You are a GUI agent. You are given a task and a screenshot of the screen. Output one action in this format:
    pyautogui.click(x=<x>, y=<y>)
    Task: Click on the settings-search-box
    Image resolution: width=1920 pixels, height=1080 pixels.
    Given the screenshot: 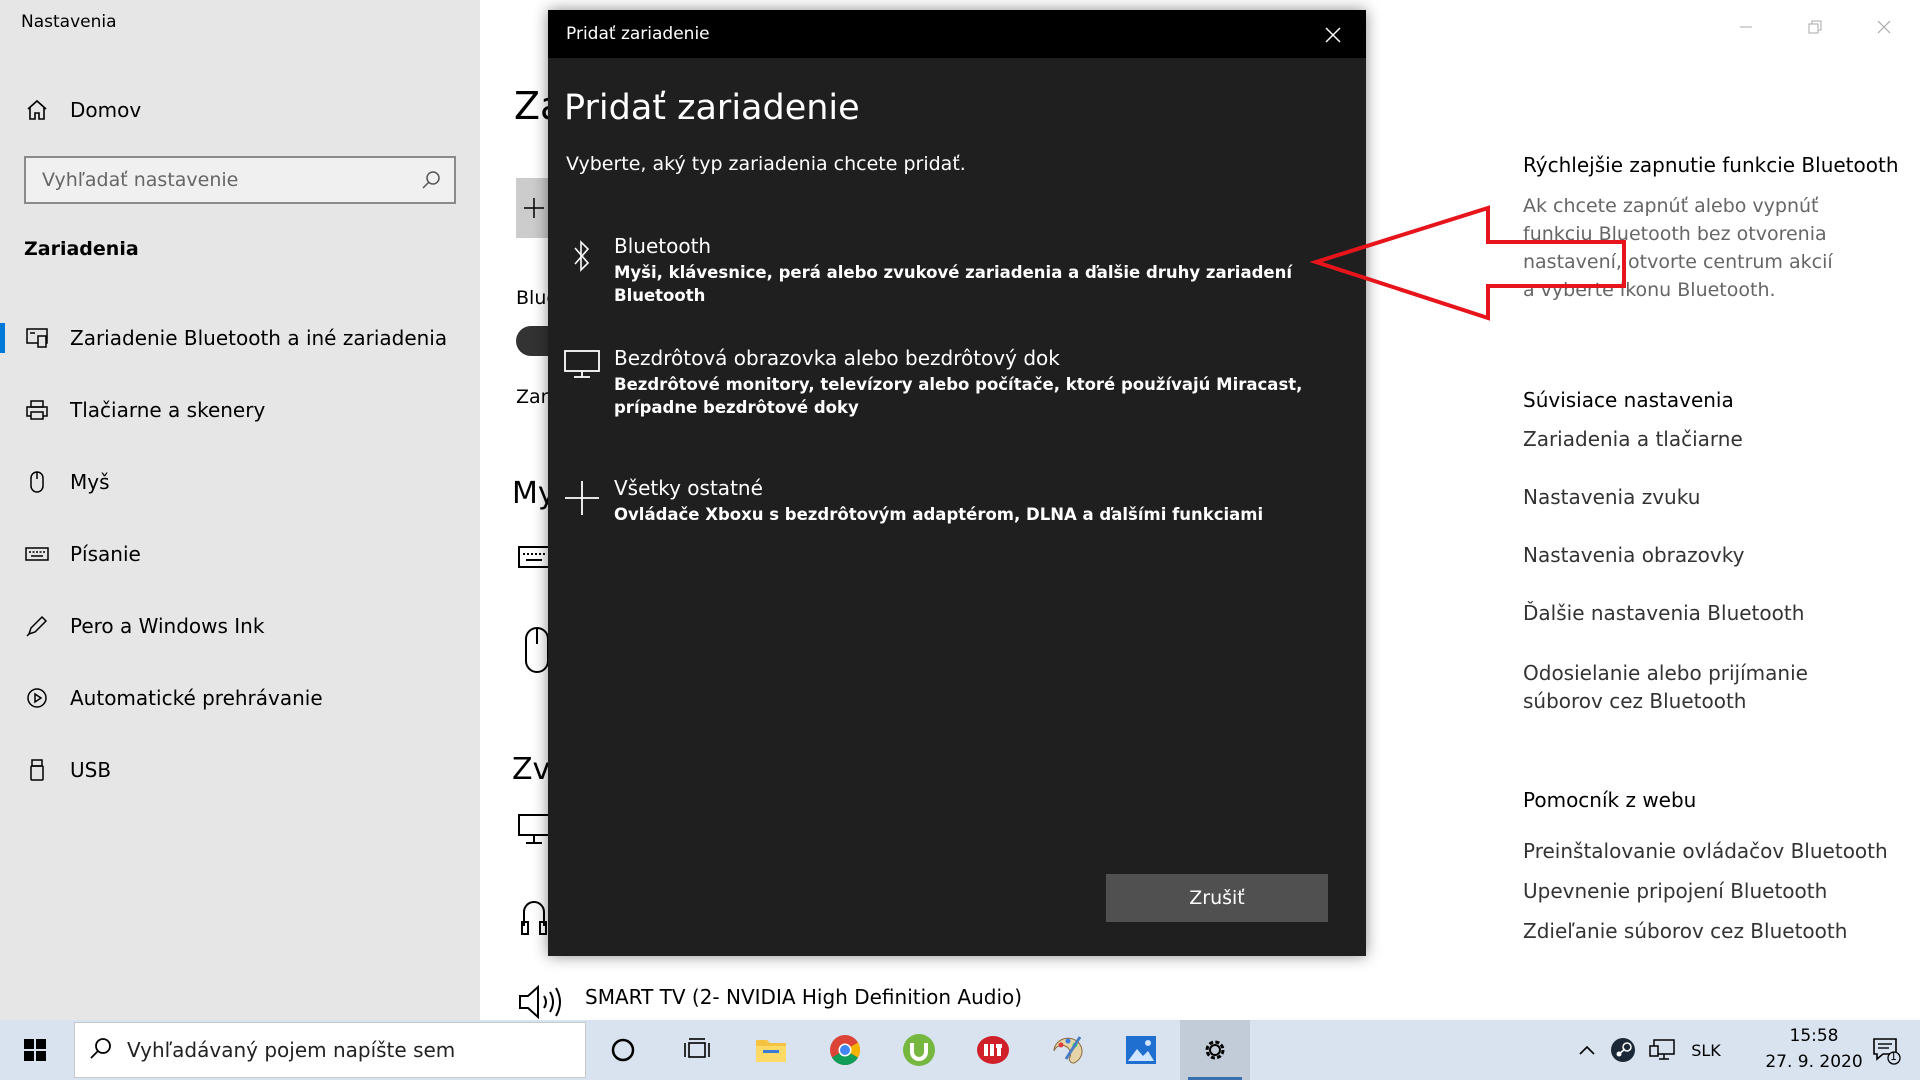 What is the action you would take?
    pyautogui.click(x=240, y=180)
    